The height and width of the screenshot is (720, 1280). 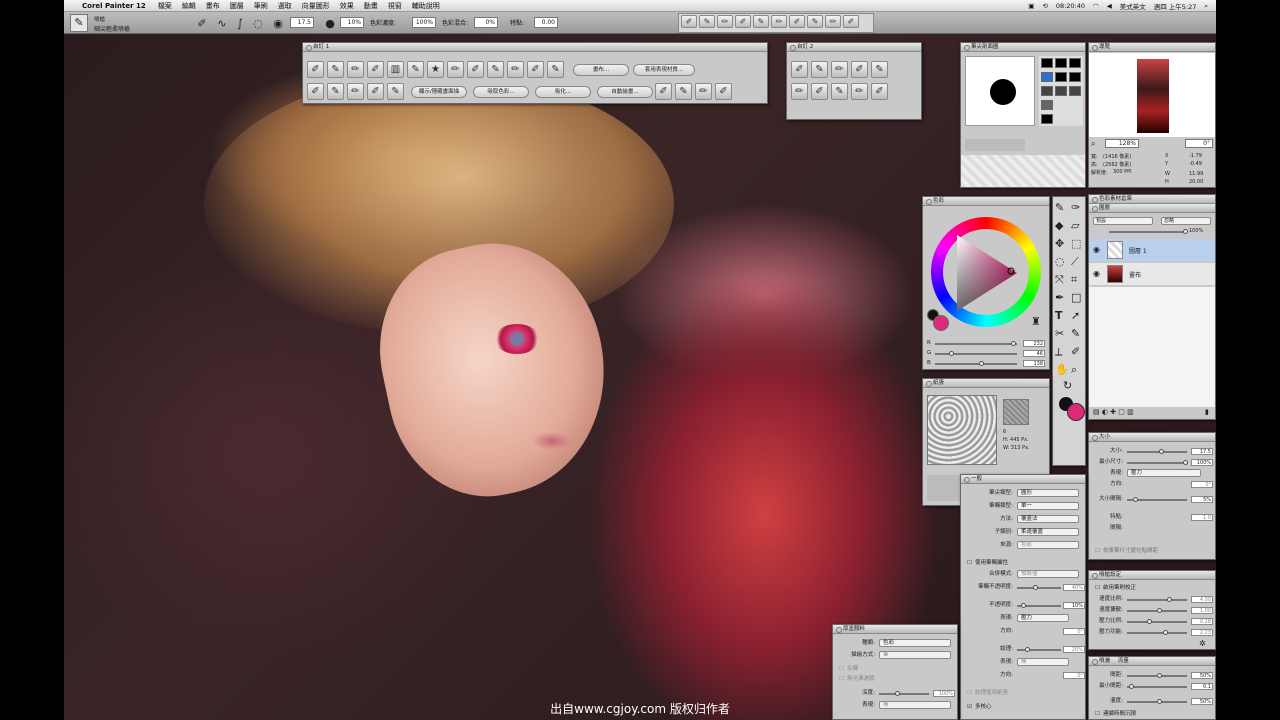 What do you see at coordinates (1075, 315) in the screenshot?
I see `shape-select-icon: ➚` at bounding box center [1075, 315].